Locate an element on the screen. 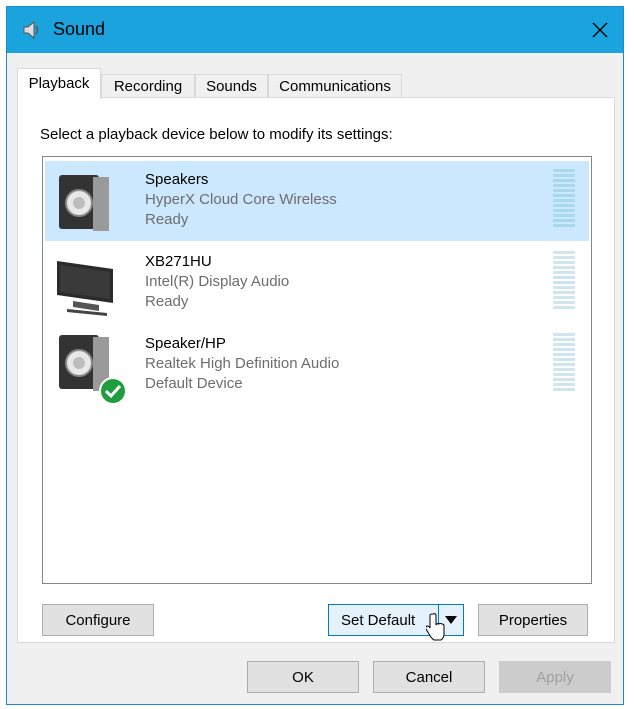 Image resolution: width=634 pixels, height=709 pixels. device-name: XB271HU is located at coordinates (178, 261).